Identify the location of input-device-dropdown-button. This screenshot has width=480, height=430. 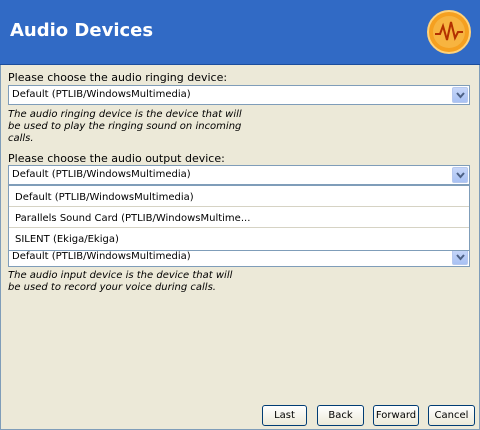
(460, 257).